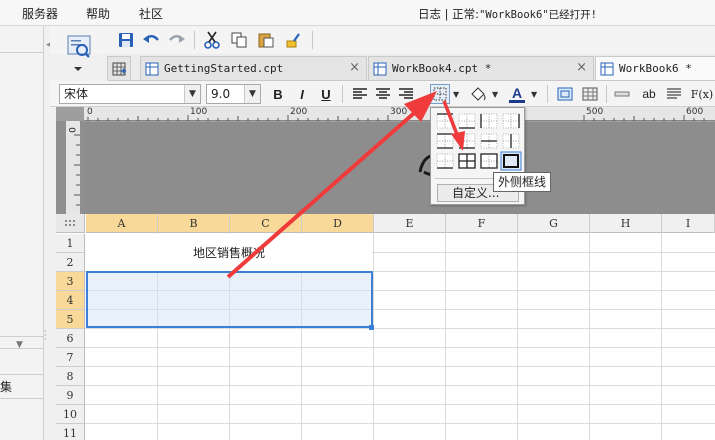 The height and width of the screenshot is (440, 715). Describe the element at coordinates (47, 336) in the screenshot. I see `splitter-grip-icon: · · ·` at that location.